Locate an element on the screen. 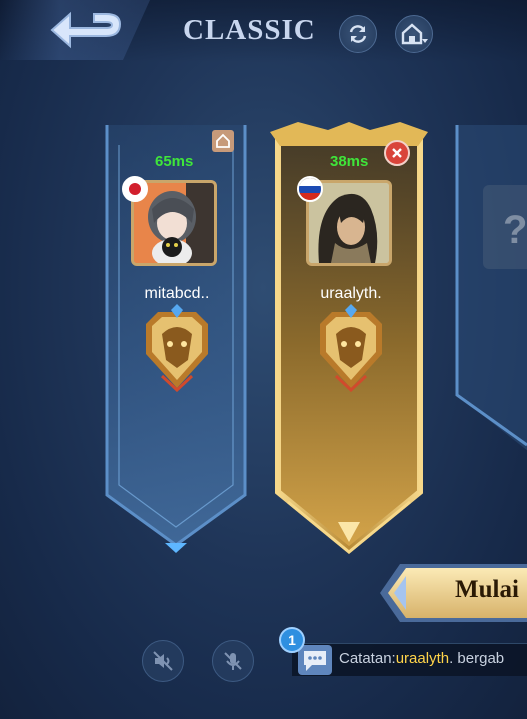 The image size is (527, 719). close-icon is located at coordinates (397, 153).